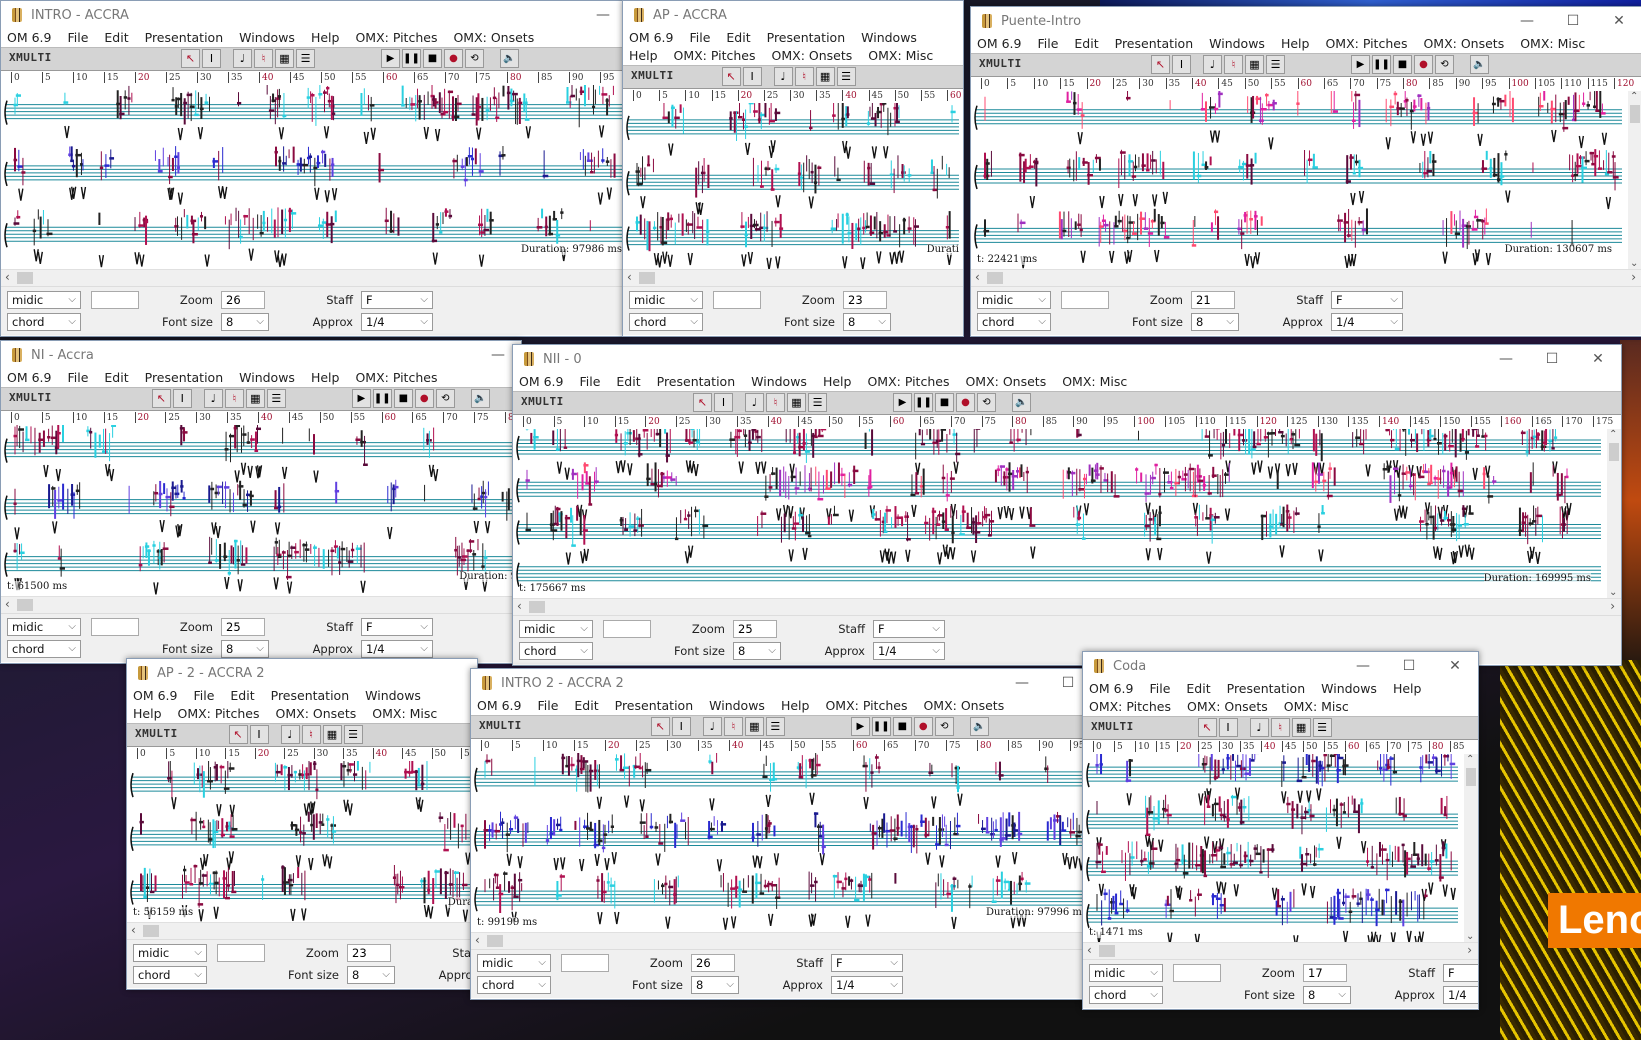  Describe the element at coordinates (793, 186) in the screenshot. I see `score-area: Durati` at that location.